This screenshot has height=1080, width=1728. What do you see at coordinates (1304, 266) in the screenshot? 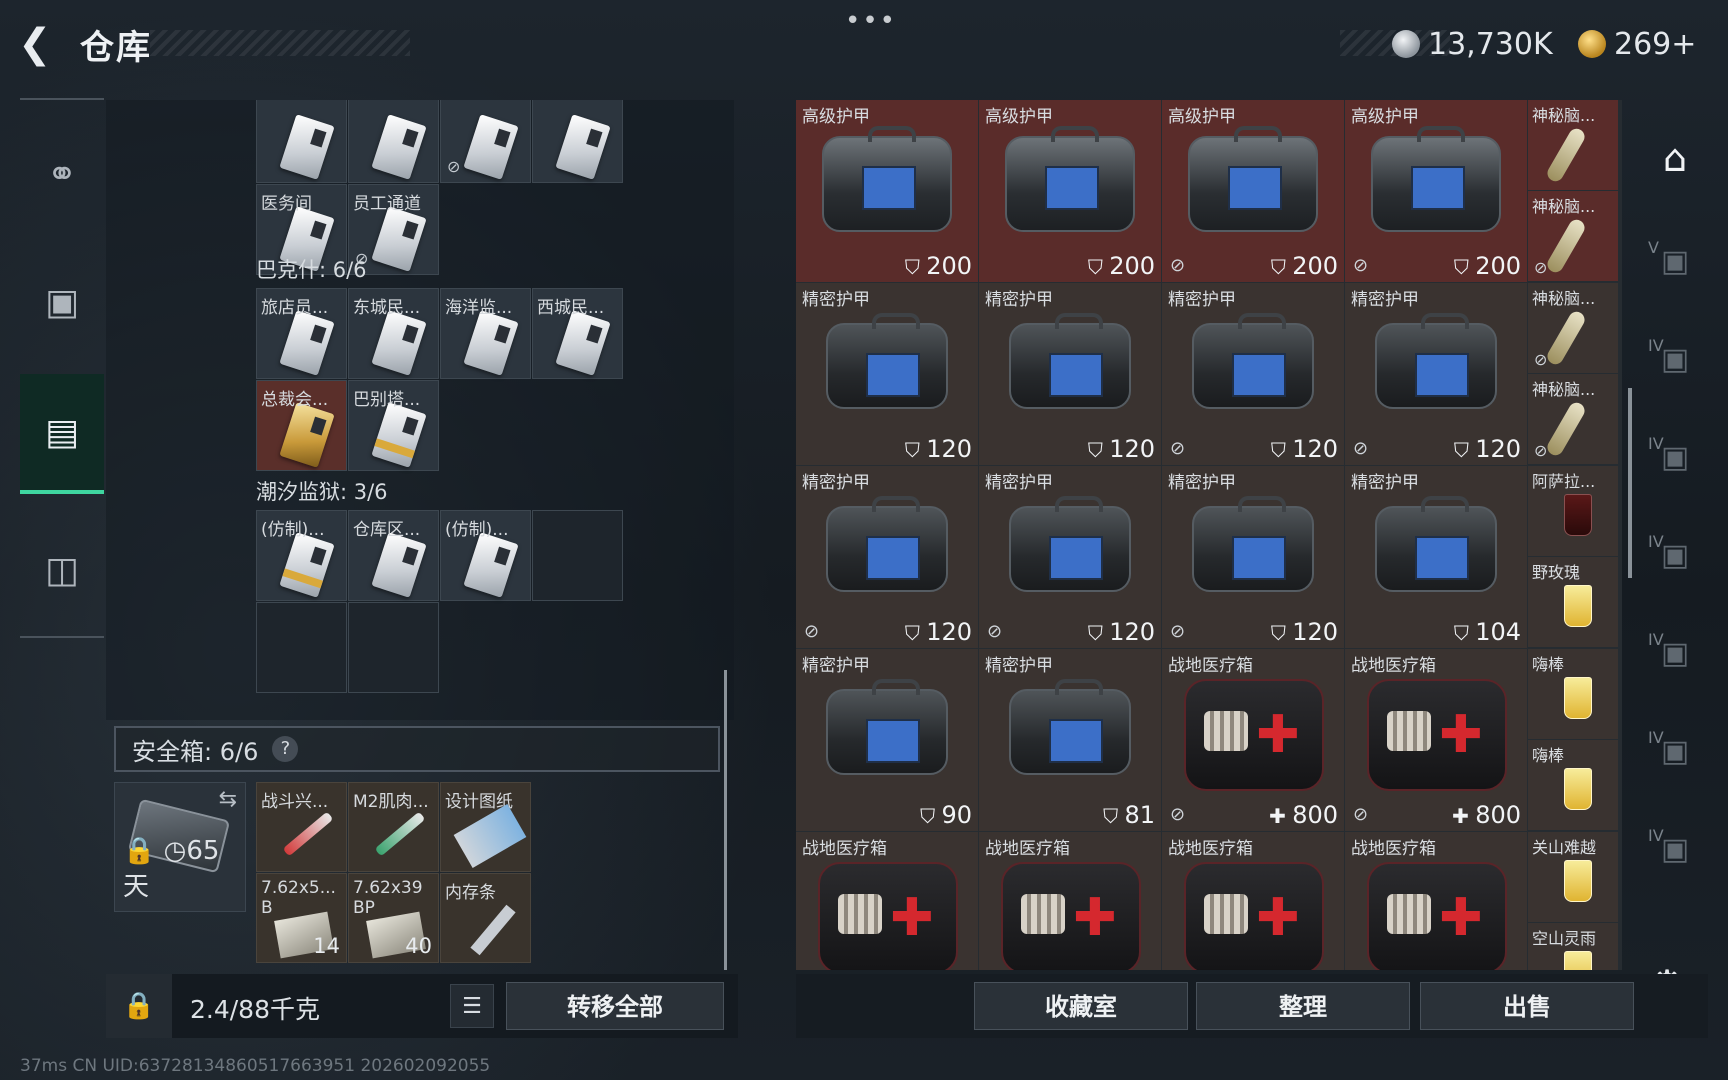
I see `item-value: ⛉ 200` at bounding box center [1304, 266].